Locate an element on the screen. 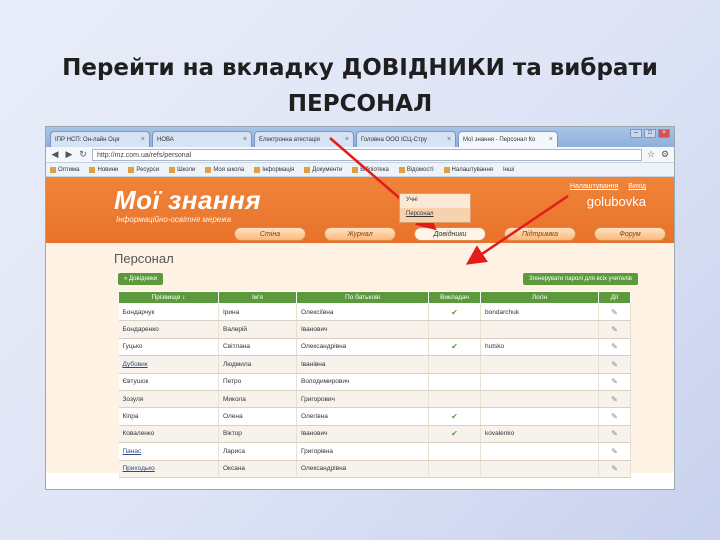 The width and height of the screenshot is (720, 540). dropdown-item-students: Учні is located at coordinates (435, 201).